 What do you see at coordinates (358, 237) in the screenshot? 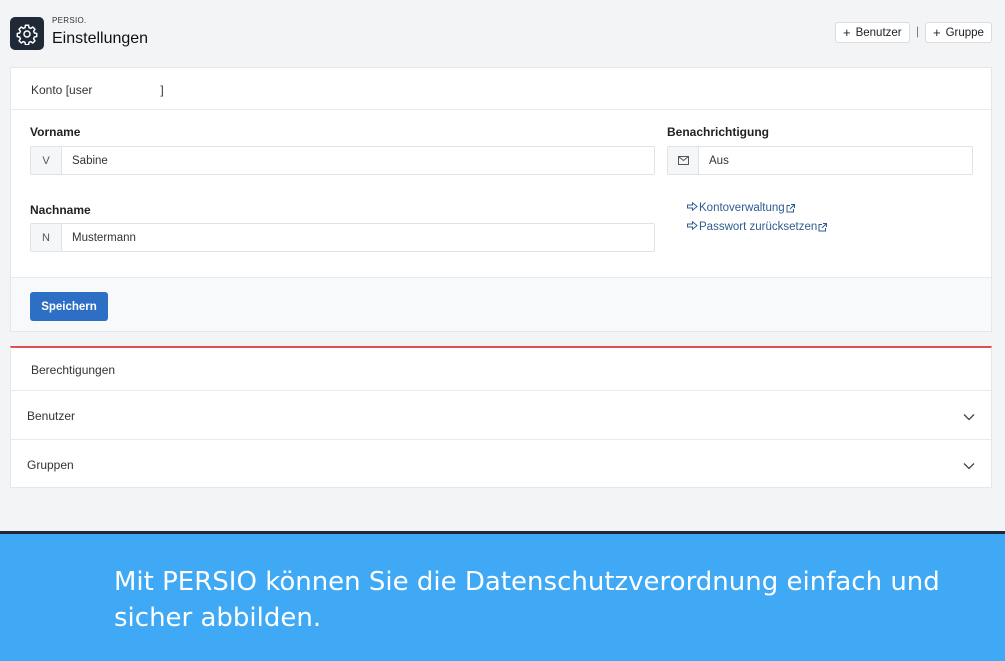
I see `last-name-input` at bounding box center [358, 237].